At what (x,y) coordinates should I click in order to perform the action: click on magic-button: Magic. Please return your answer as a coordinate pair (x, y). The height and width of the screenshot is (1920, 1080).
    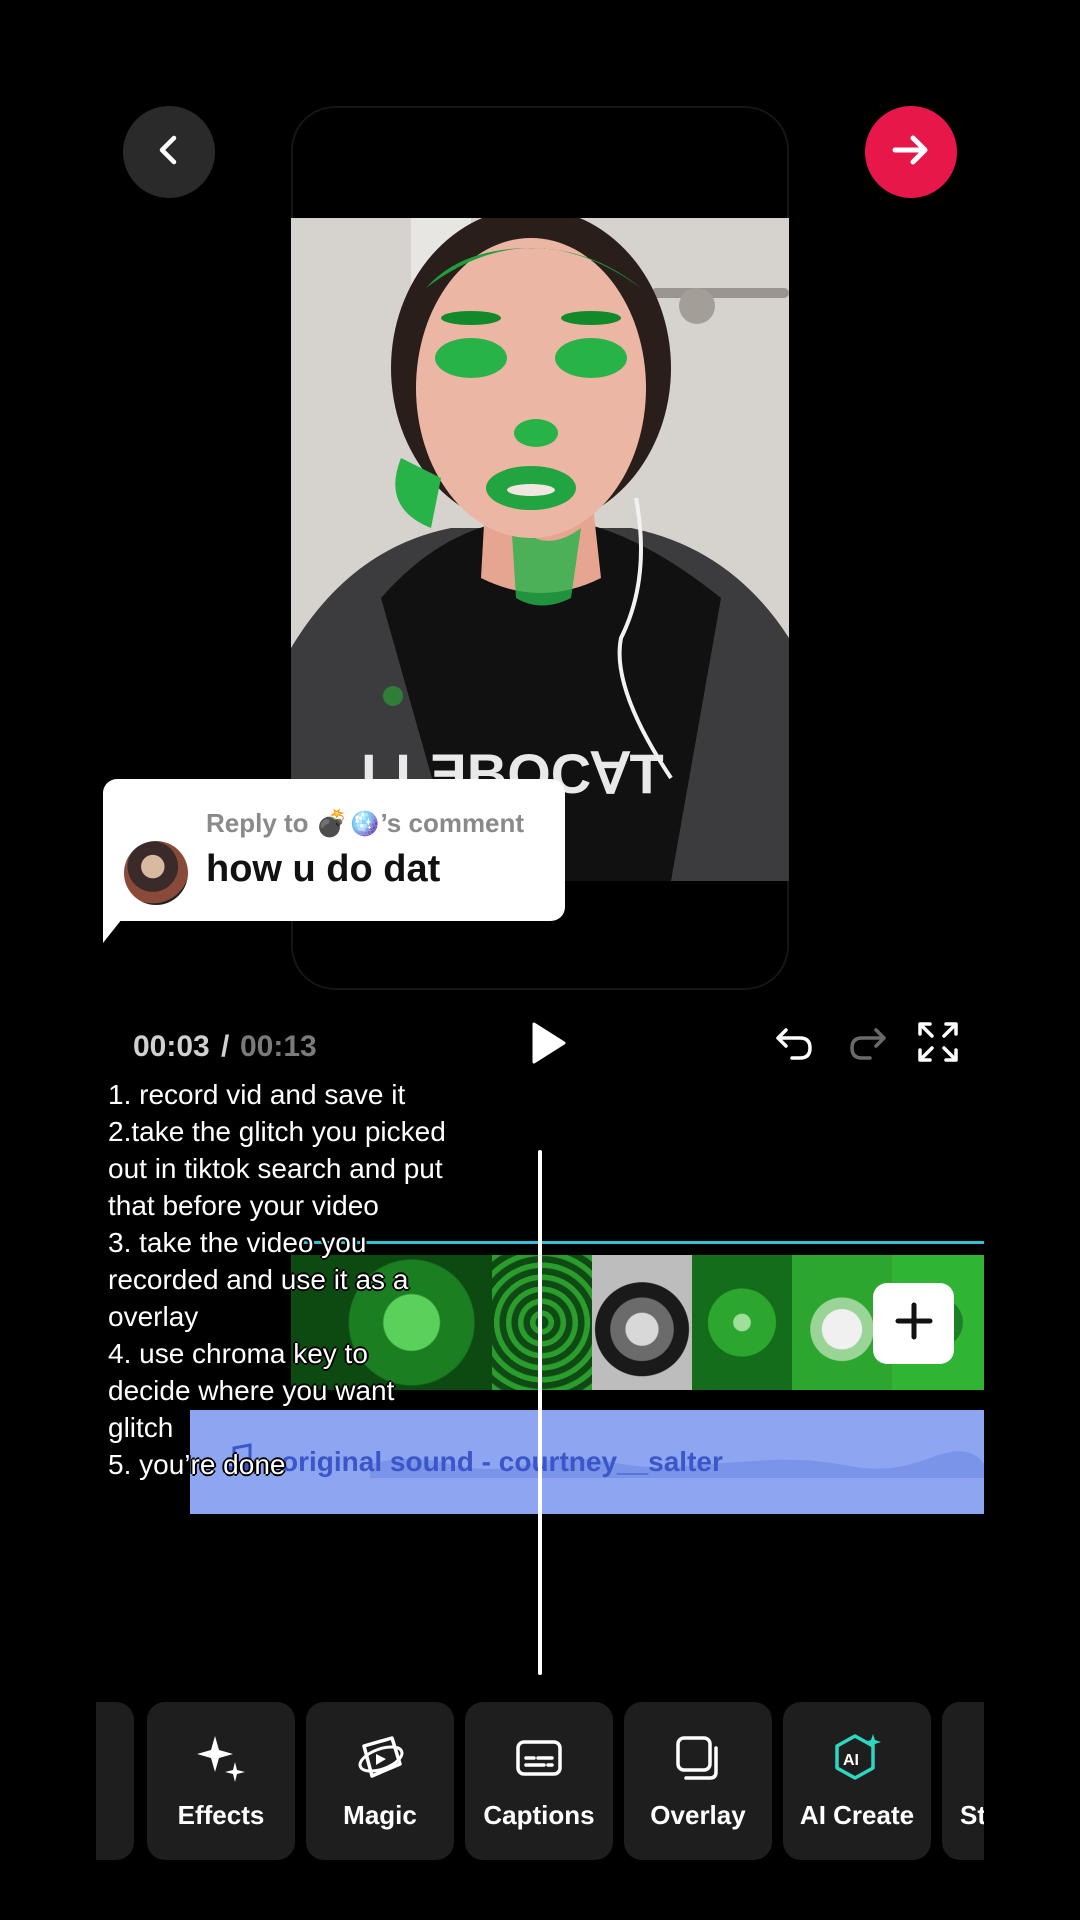
    Looking at the image, I should click on (380, 1781).